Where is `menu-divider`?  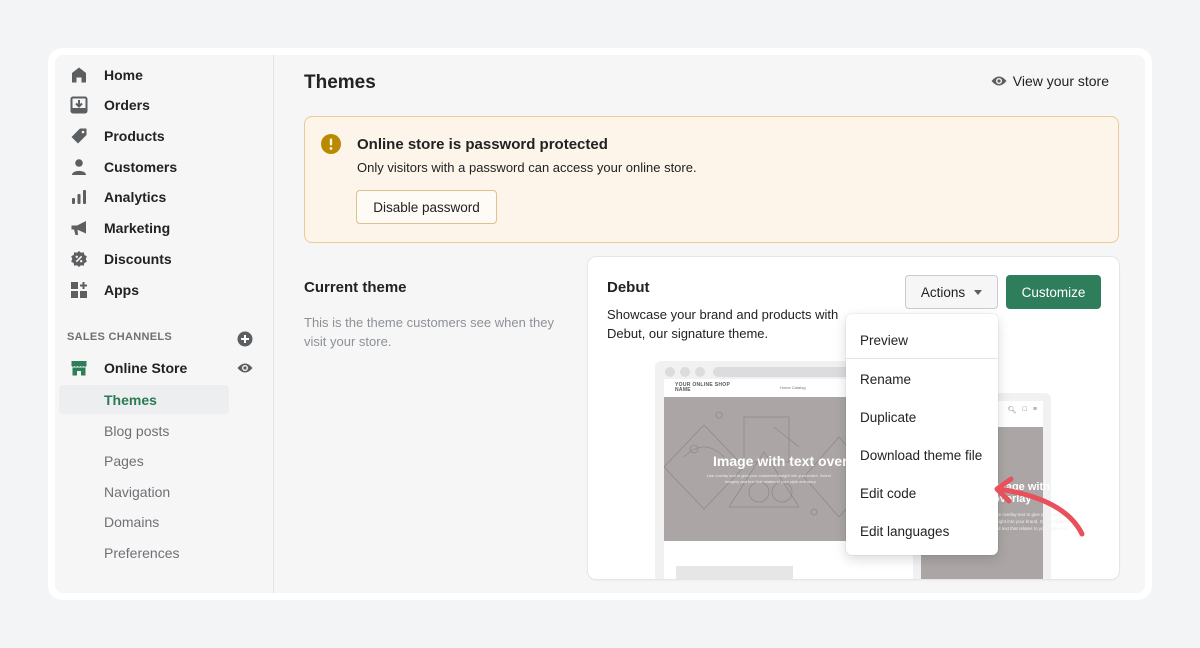 menu-divider is located at coordinates (922, 358).